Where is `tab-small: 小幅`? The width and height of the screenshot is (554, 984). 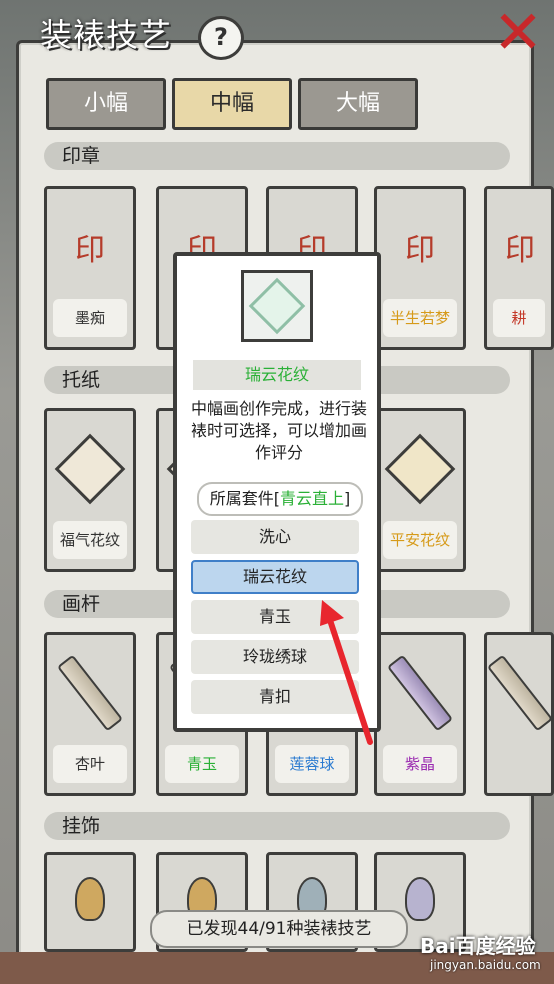
tab-small: 小幅 is located at coordinates (106, 104).